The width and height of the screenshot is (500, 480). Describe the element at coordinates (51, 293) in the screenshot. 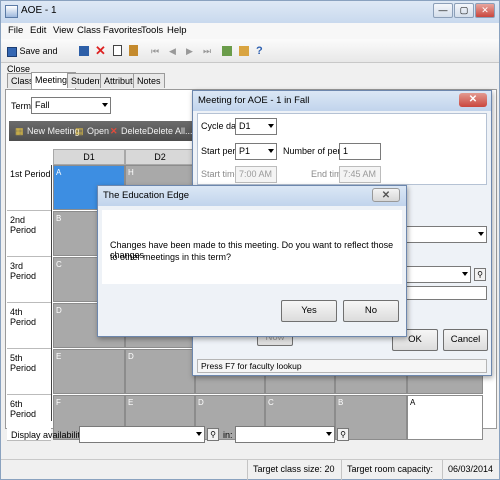

I see `grid-divider` at that location.